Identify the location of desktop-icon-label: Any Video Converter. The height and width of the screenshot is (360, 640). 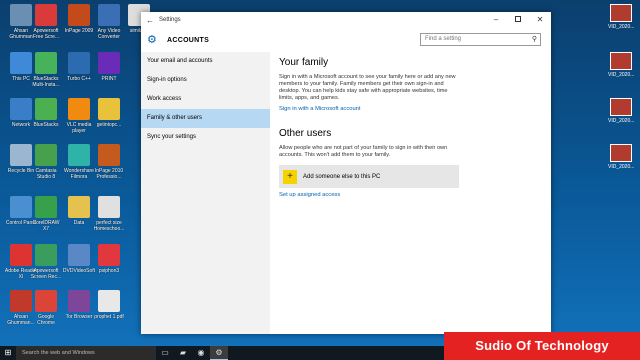
(109, 34).